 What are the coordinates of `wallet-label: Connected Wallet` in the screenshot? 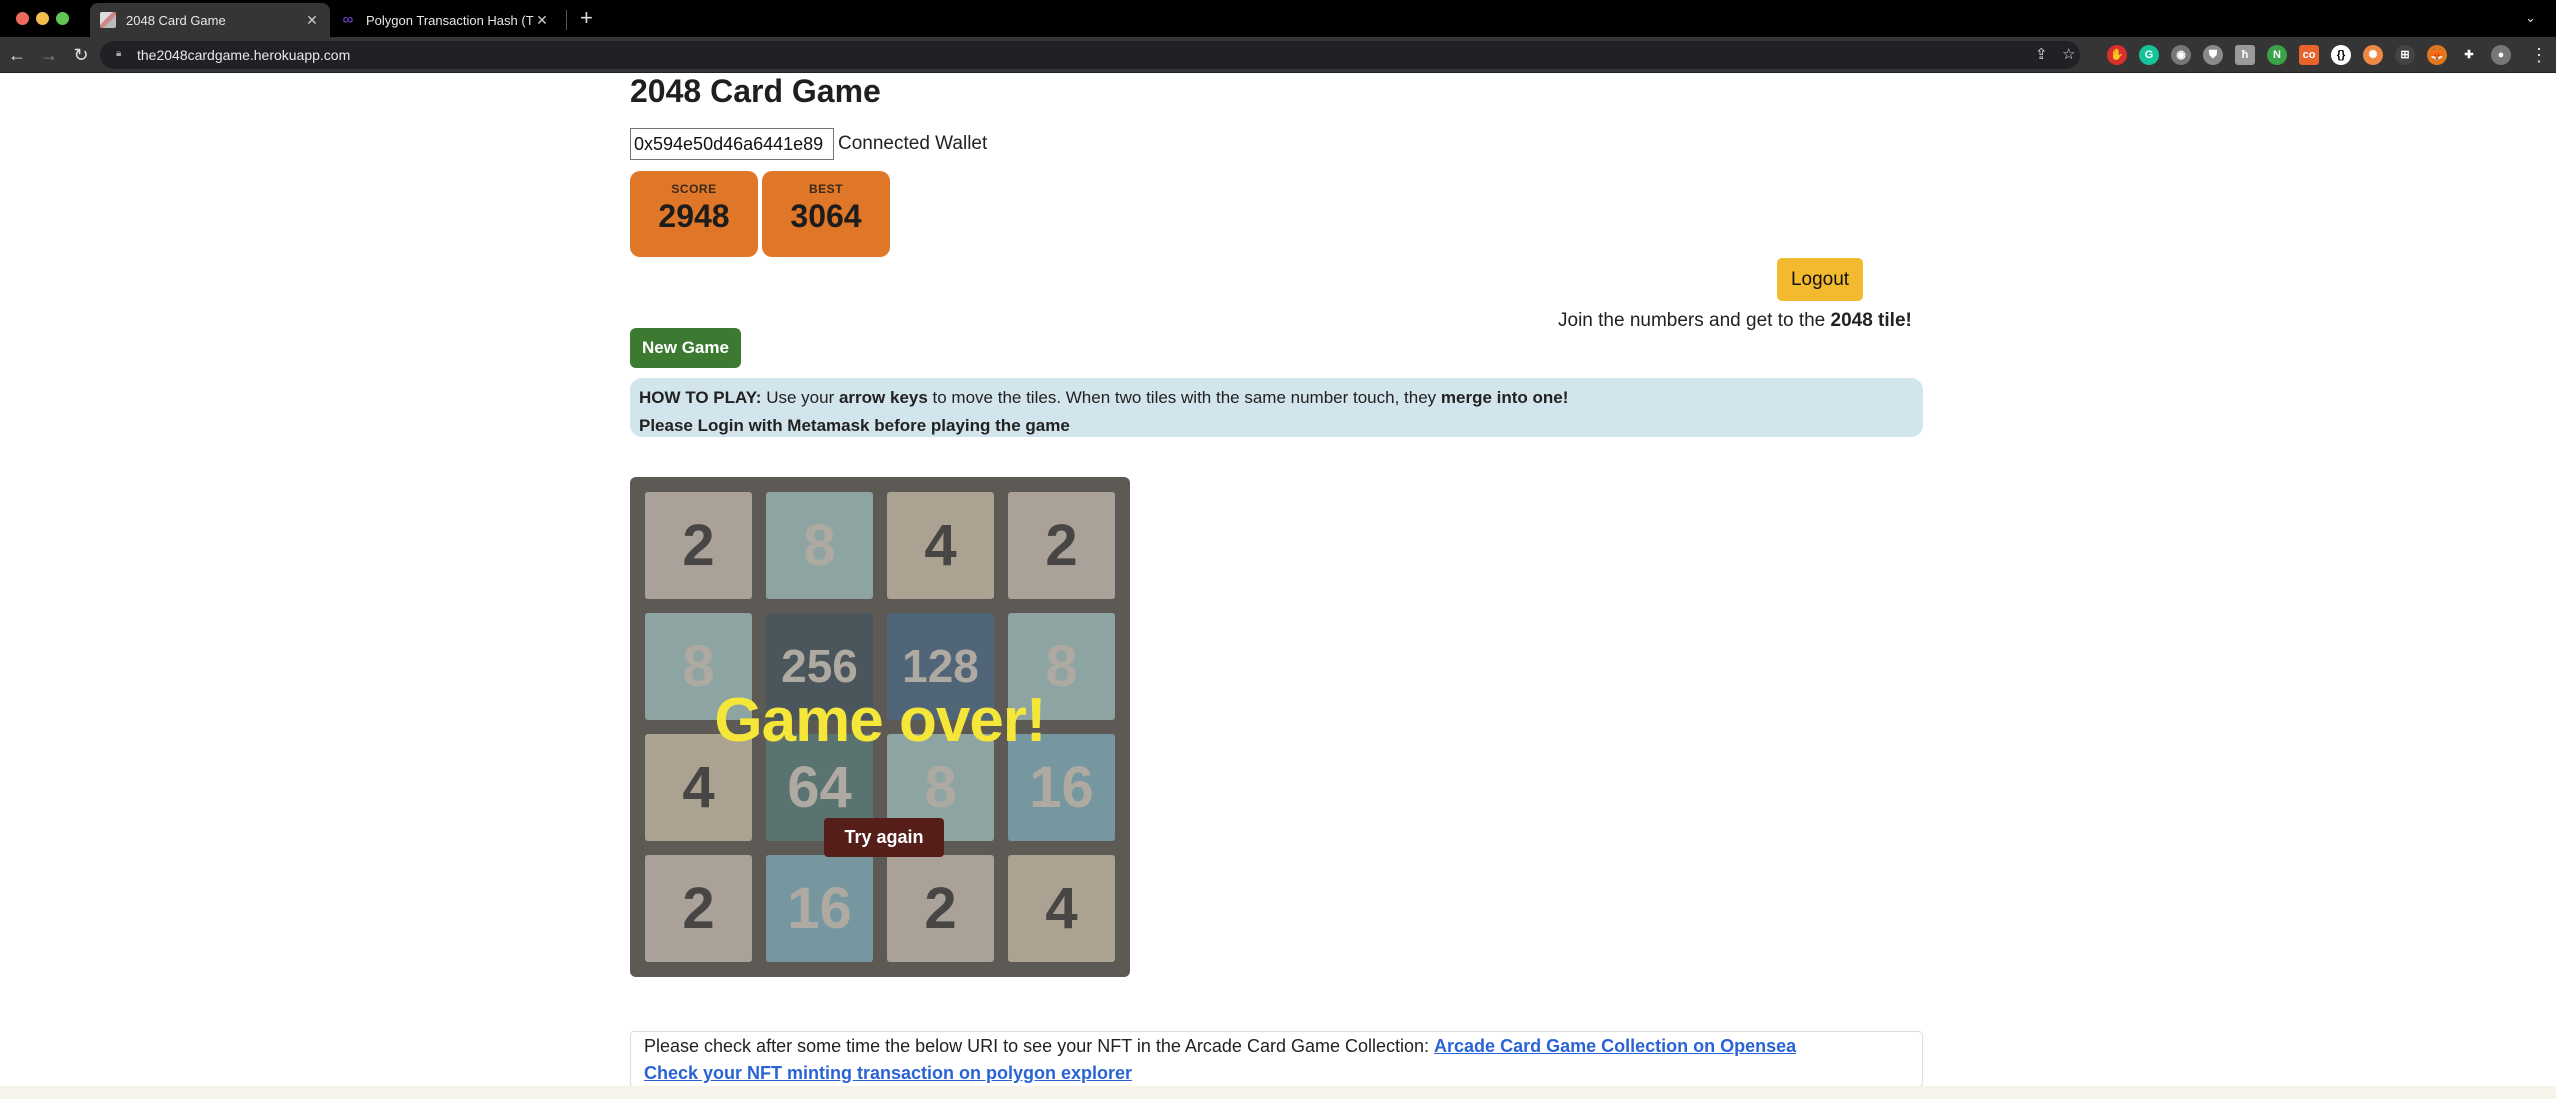 It's located at (913, 143).